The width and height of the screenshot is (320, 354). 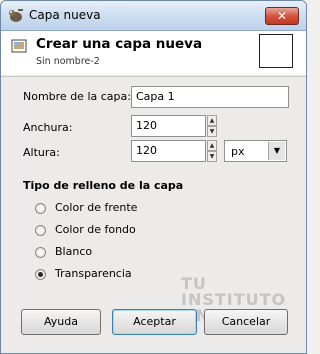 I want to click on radio-foreground, so click(x=40, y=208).